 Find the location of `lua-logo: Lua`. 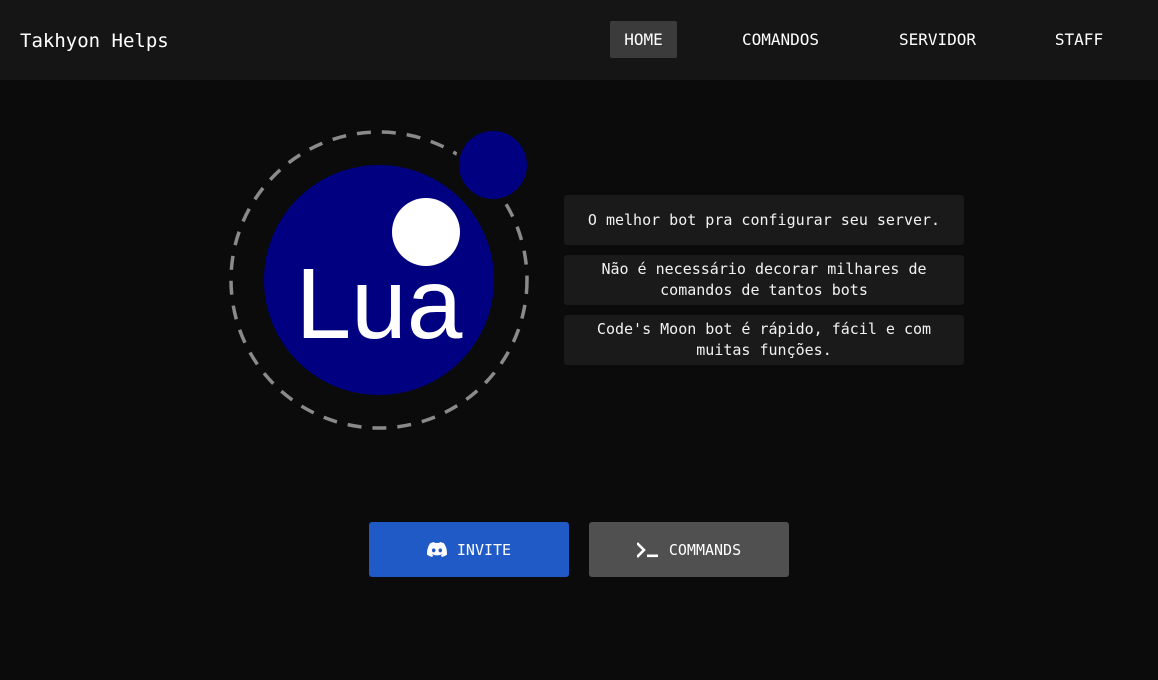

lua-logo: Lua is located at coordinates (380, 278).